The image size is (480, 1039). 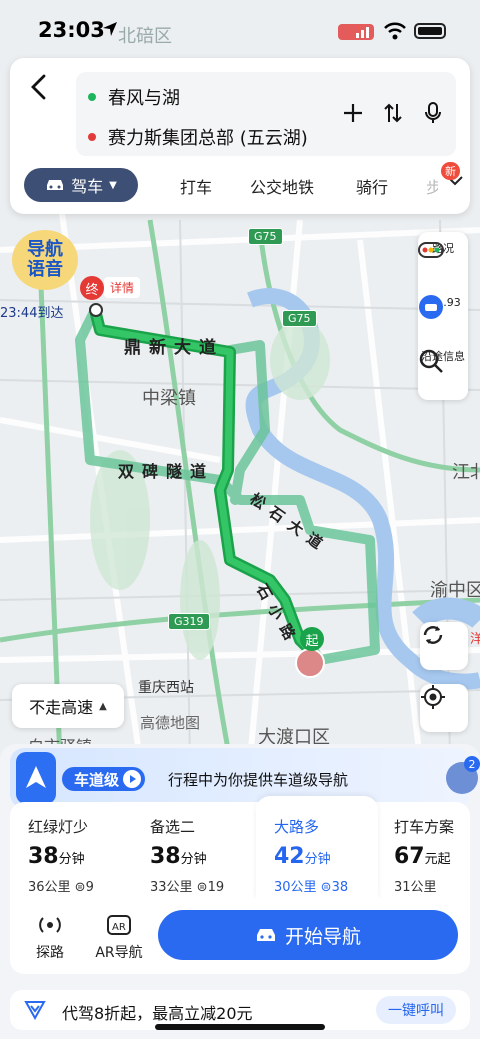 I want to click on map-label-yuzhong: 渝中区, so click(x=455, y=590).